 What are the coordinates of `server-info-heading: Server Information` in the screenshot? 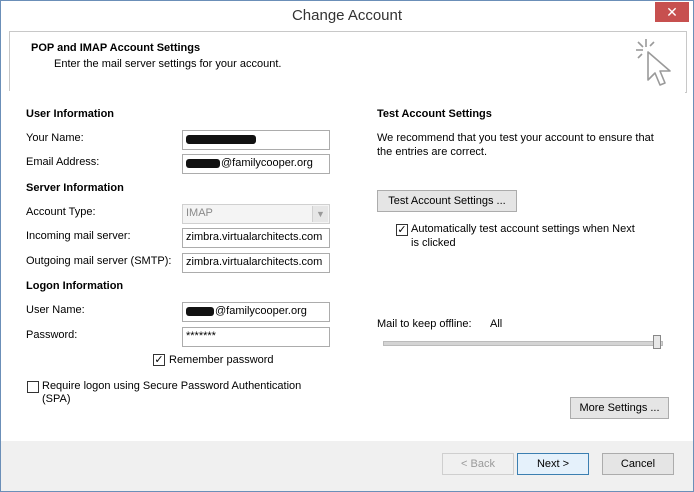 It's located at (75, 188).